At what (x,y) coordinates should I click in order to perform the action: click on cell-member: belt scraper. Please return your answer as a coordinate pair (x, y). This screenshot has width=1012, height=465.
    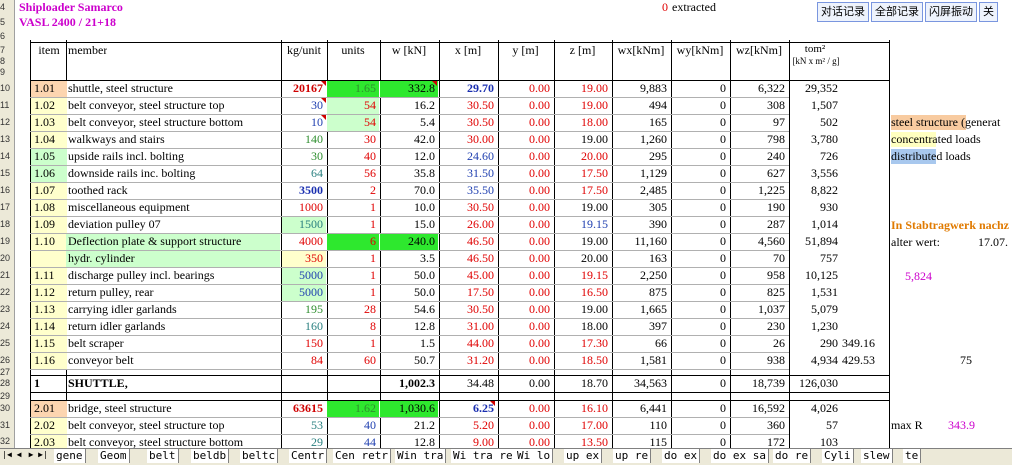
    Looking at the image, I should click on (173, 344).